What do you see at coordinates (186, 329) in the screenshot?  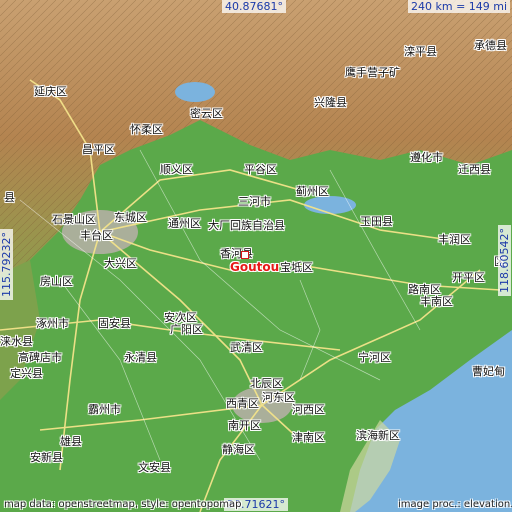 I see `place-label: 广阳区` at bounding box center [186, 329].